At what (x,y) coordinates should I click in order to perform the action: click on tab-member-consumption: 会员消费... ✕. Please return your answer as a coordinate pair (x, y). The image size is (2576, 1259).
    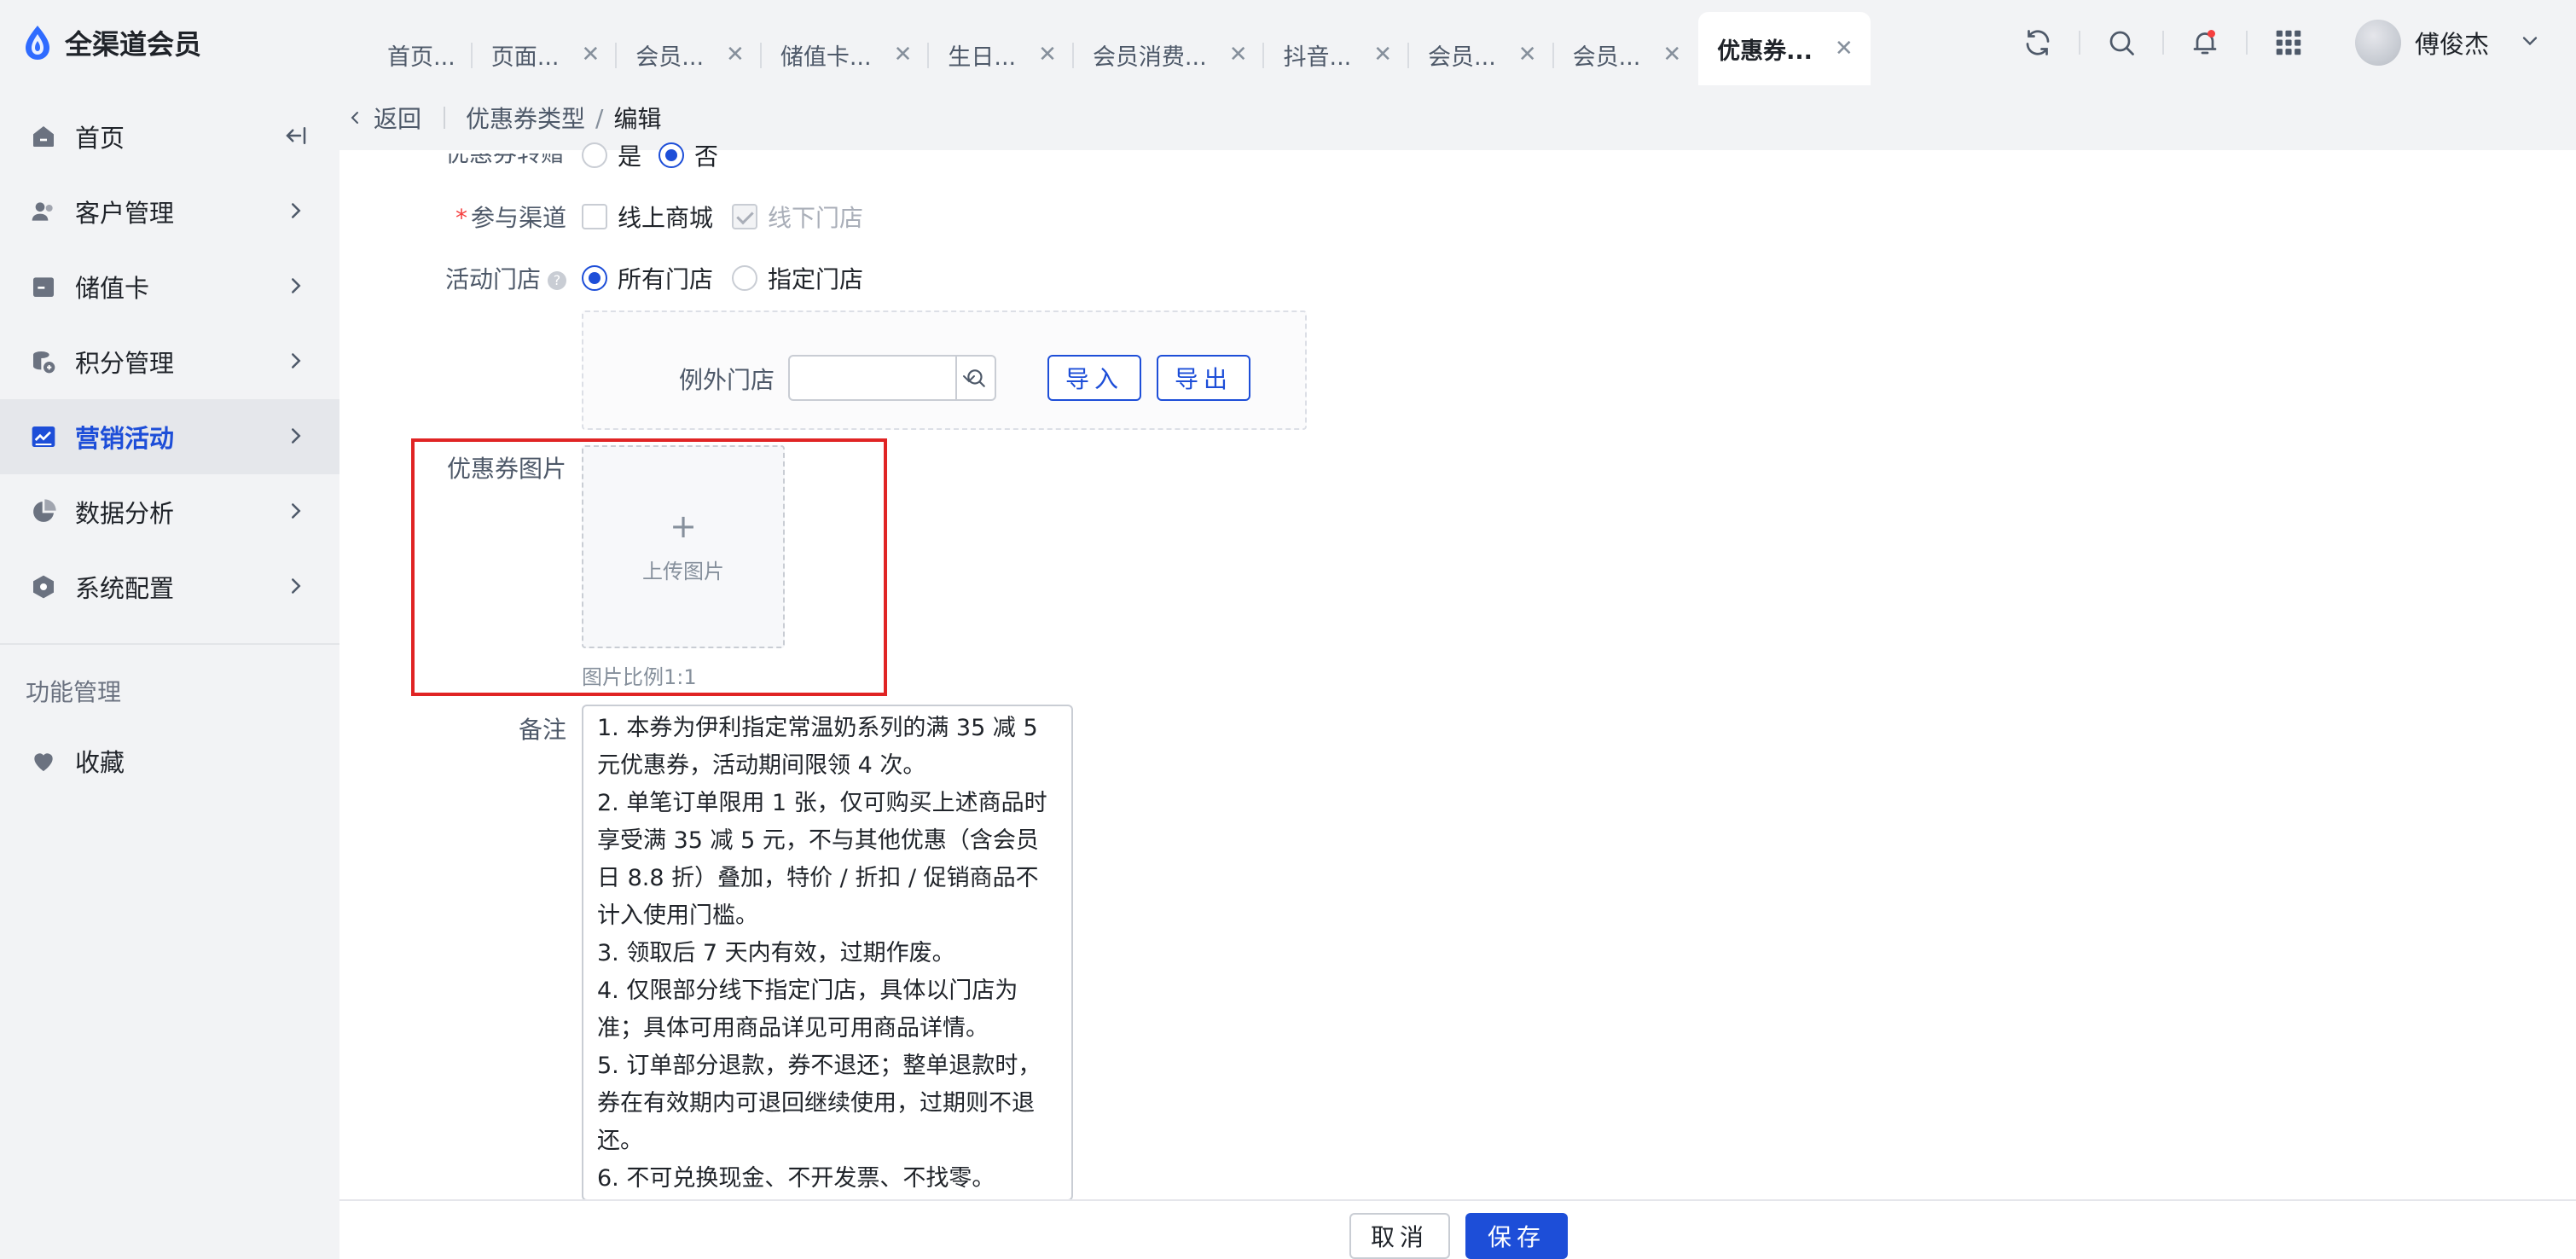
    Looking at the image, I should click on (1169, 54).